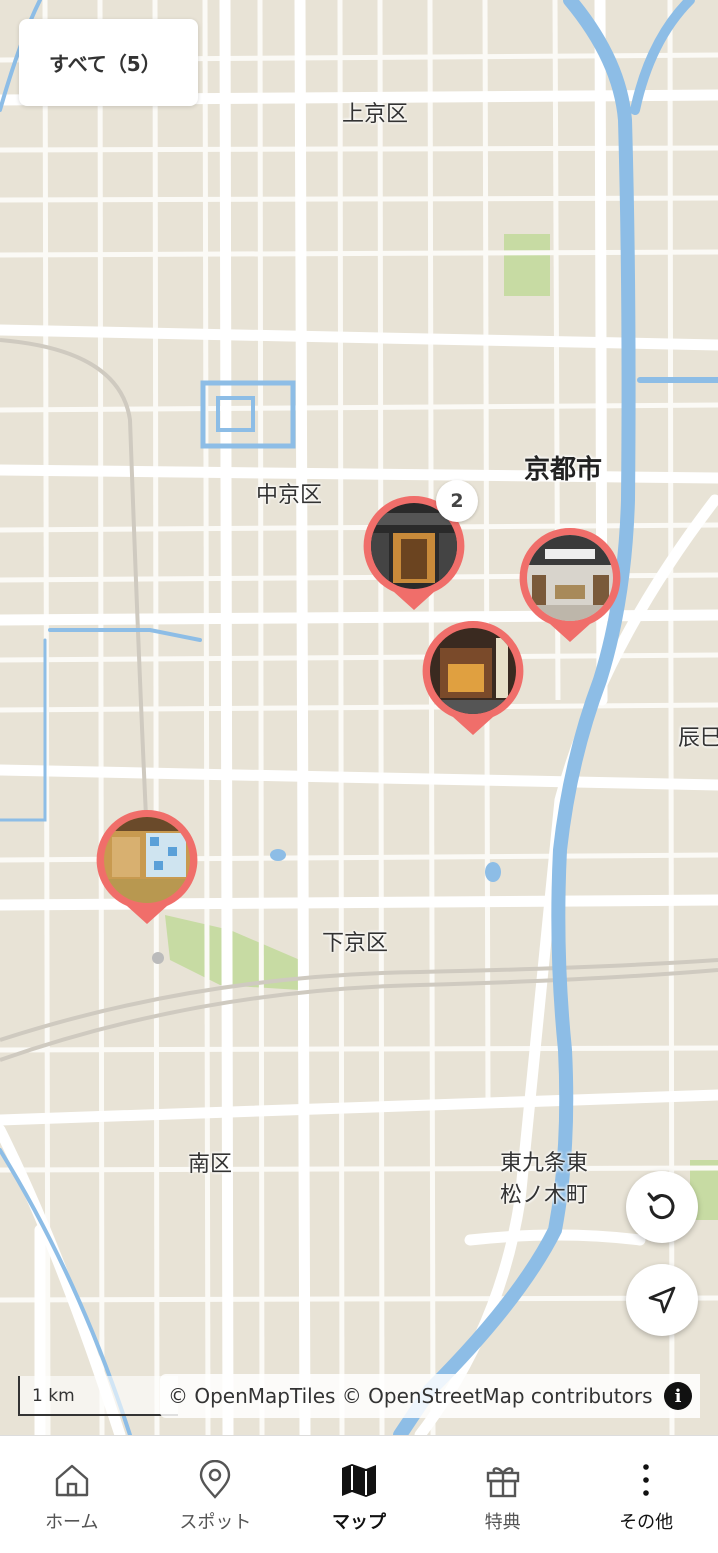 This screenshot has height=1553, width=718. I want to click on map-icon, so click(358, 1480).